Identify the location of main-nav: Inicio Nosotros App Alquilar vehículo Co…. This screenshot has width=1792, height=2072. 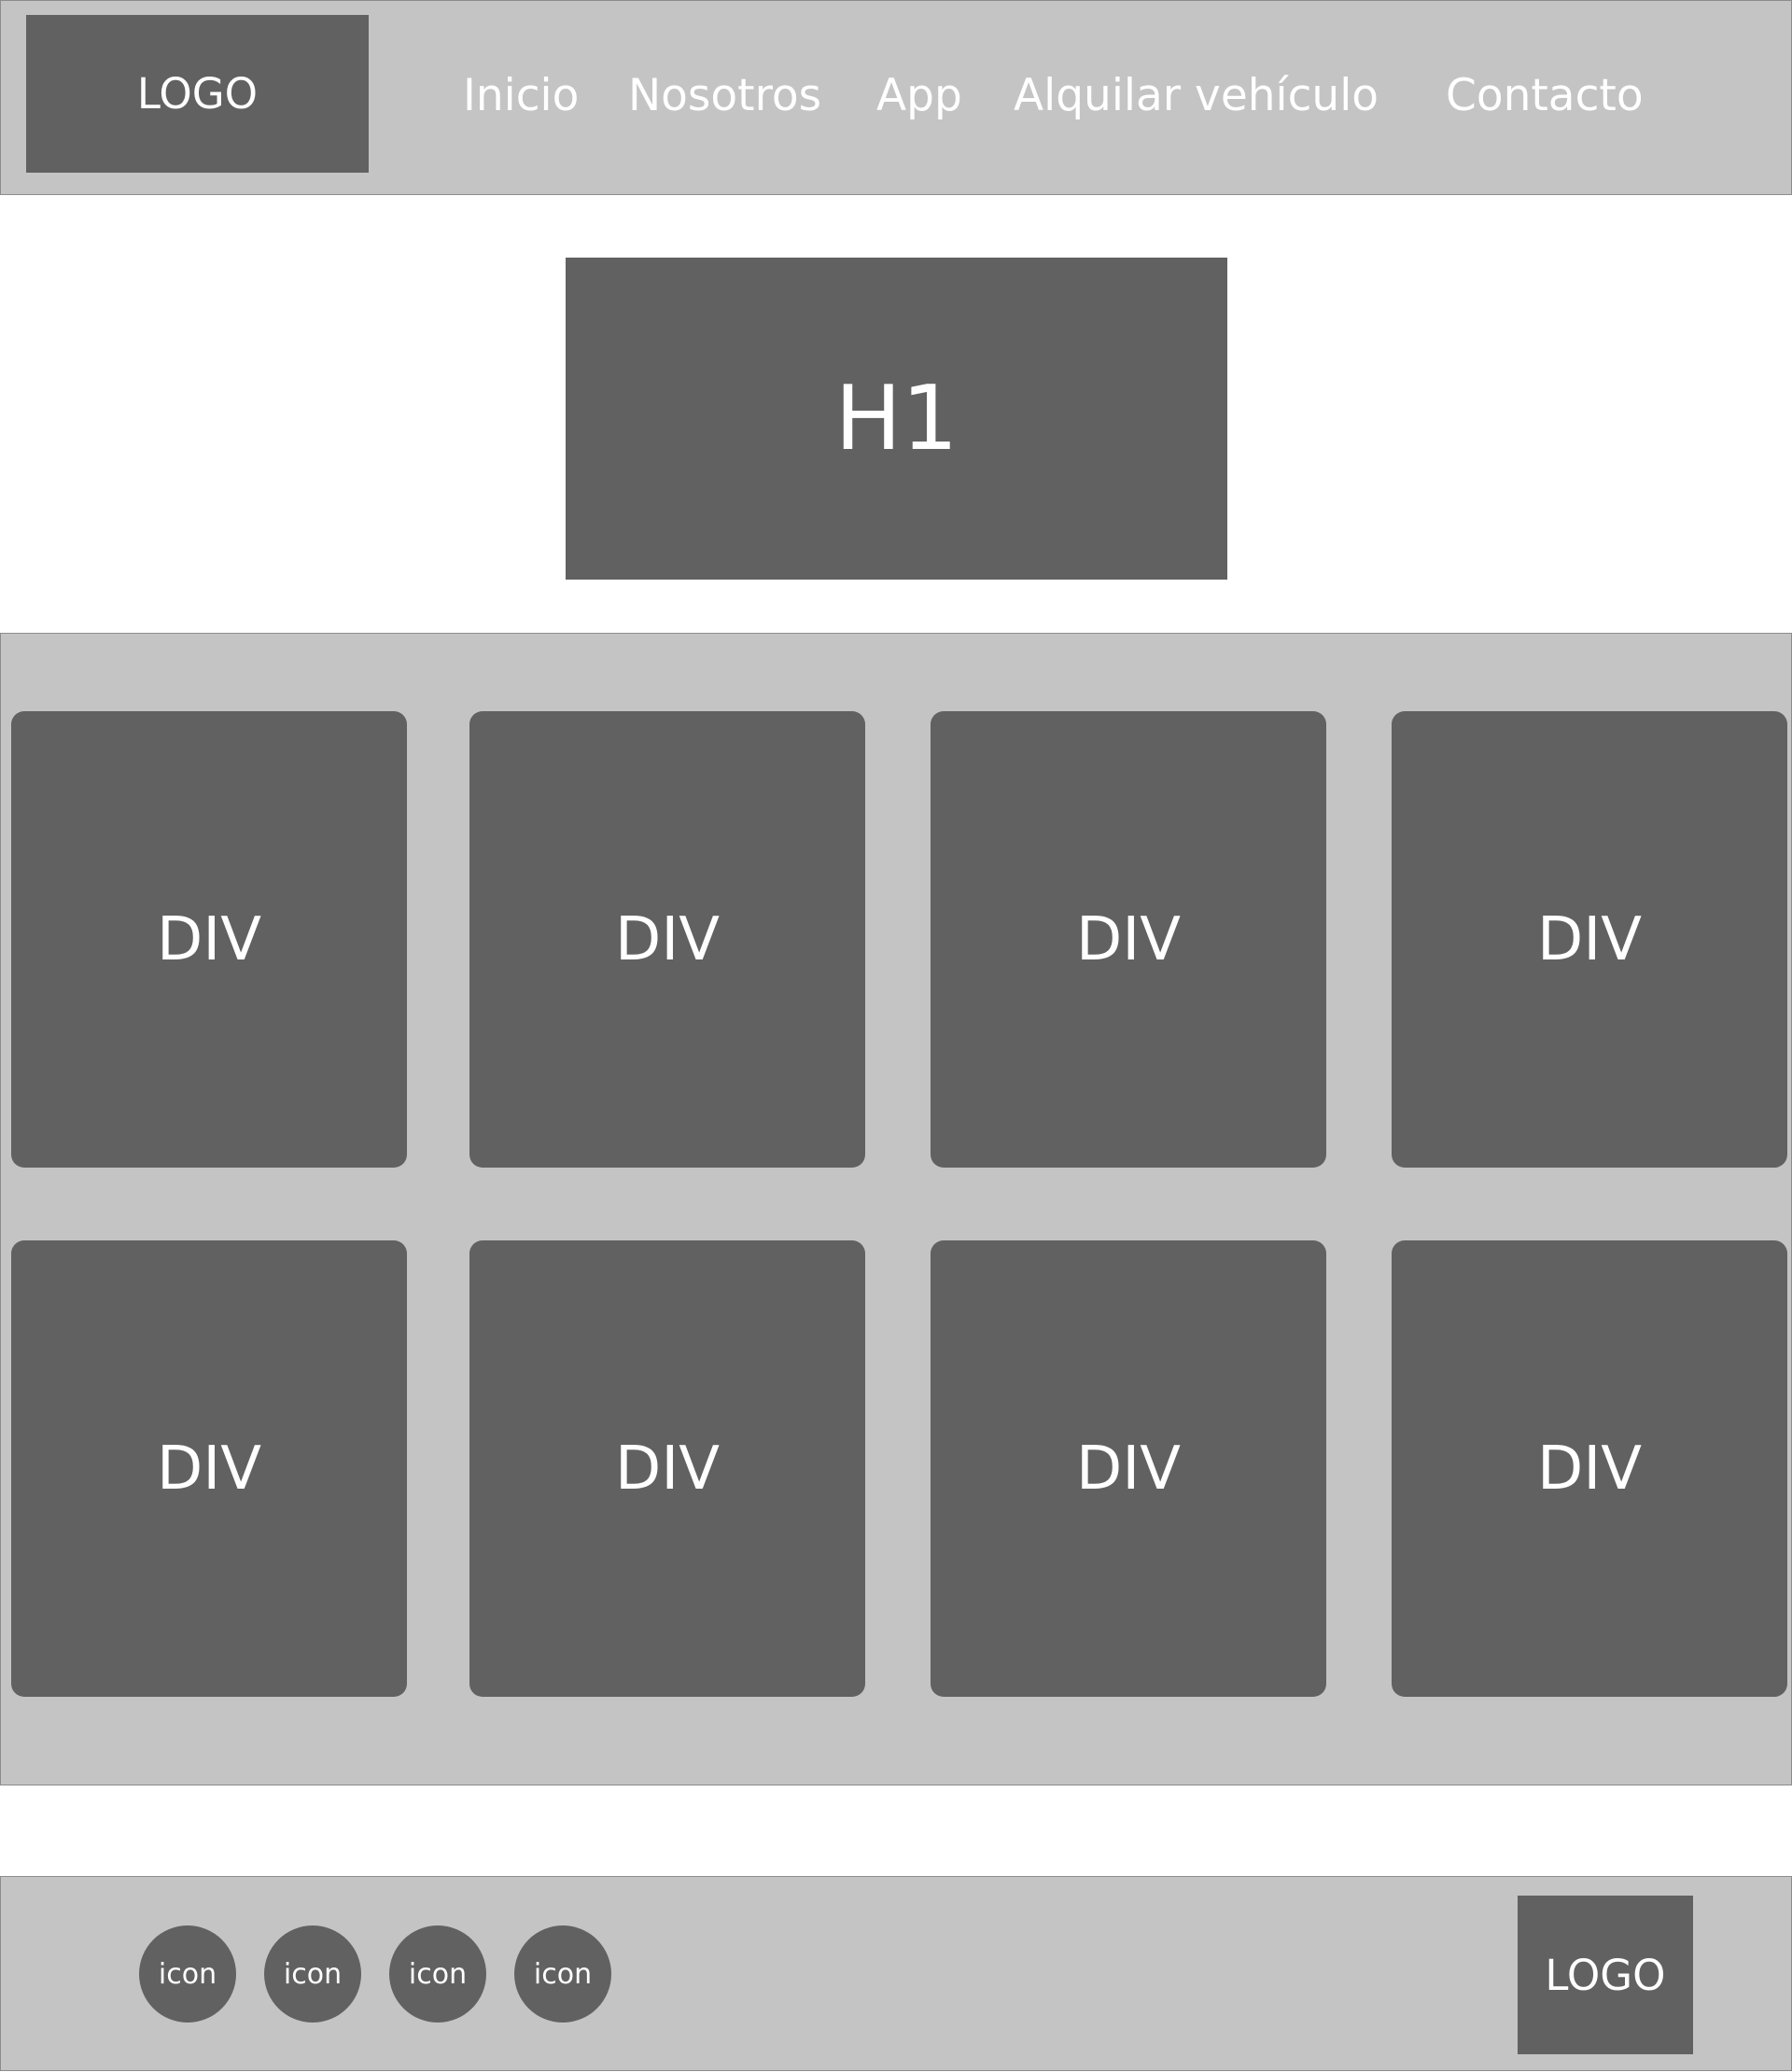
(896, 96).